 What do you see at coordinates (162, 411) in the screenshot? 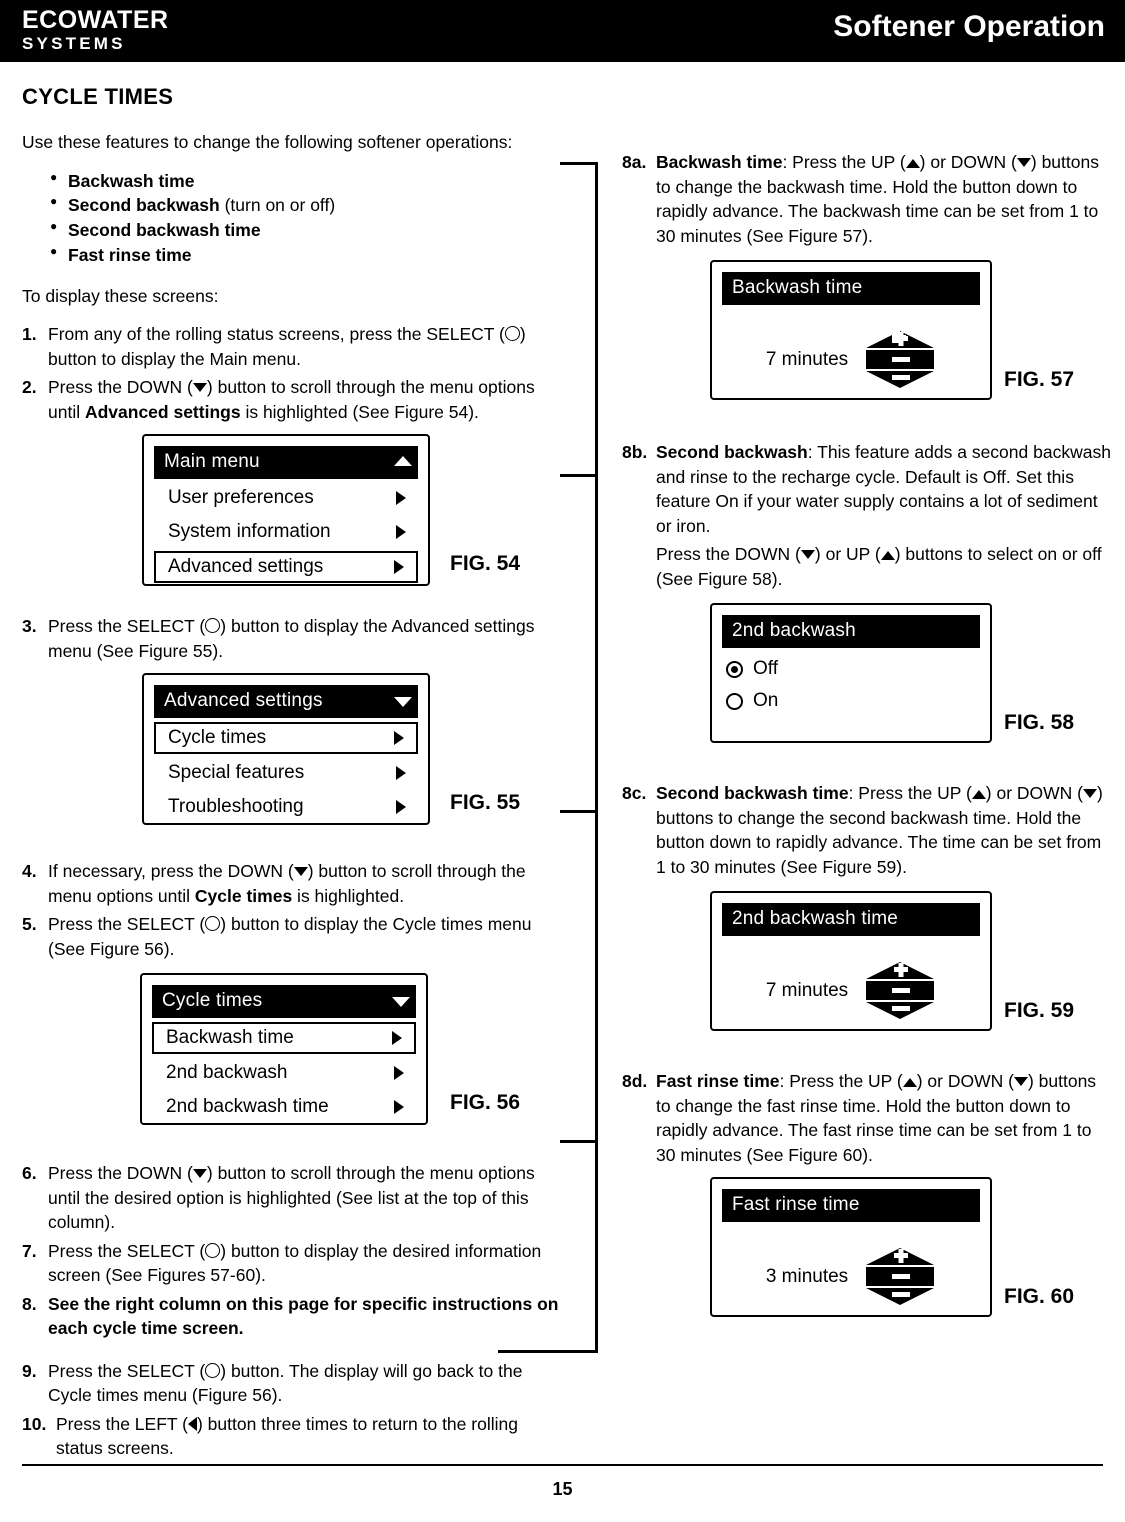
I see `step-bold-text: Advanced settings` at bounding box center [162, 411].